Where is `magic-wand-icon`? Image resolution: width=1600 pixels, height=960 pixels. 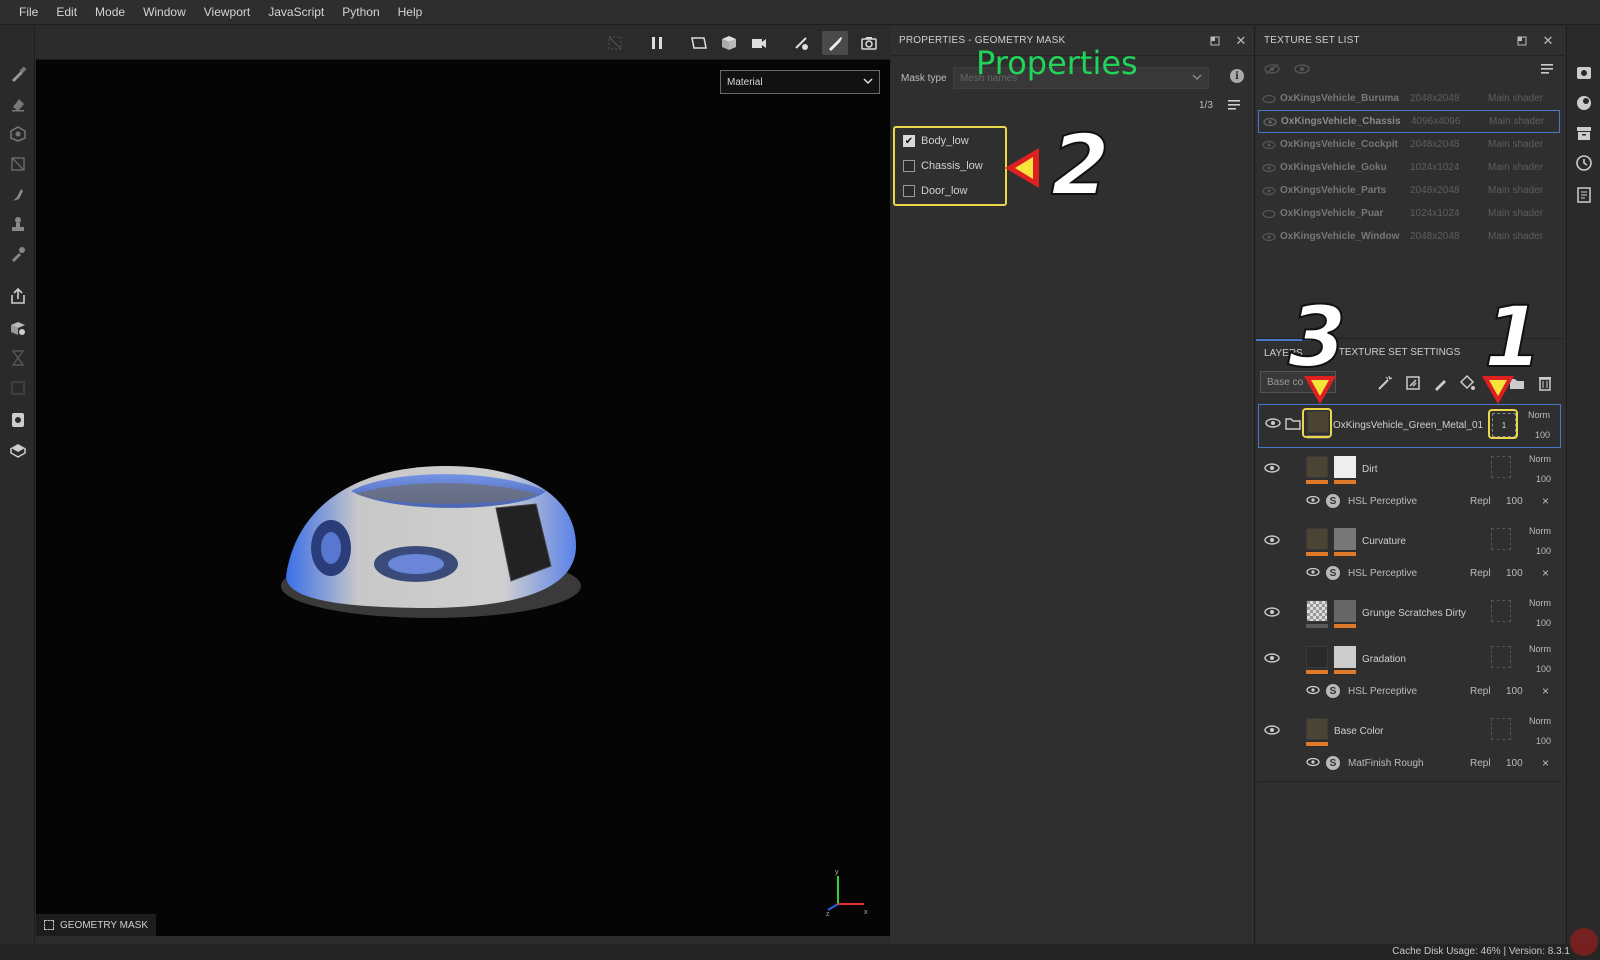
magic-wand-icon is located at coordinates (1385, 383).